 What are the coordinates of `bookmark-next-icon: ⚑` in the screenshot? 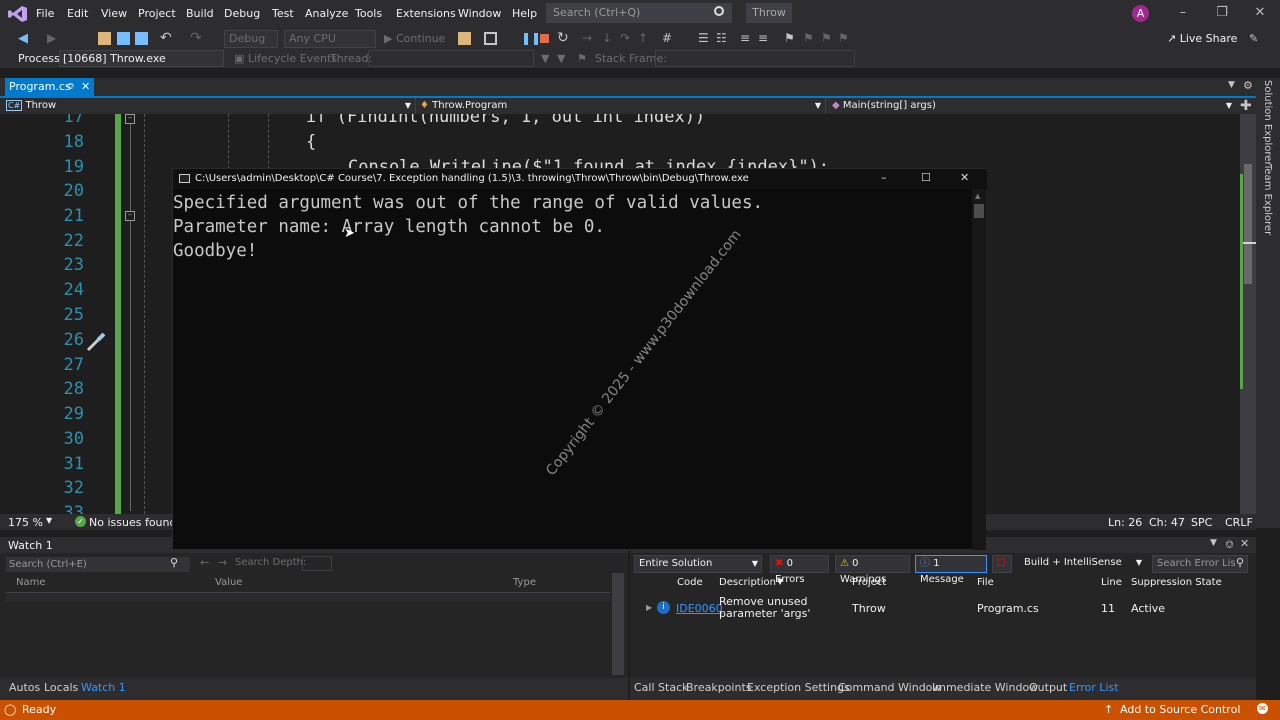 It's located at (827, 38).